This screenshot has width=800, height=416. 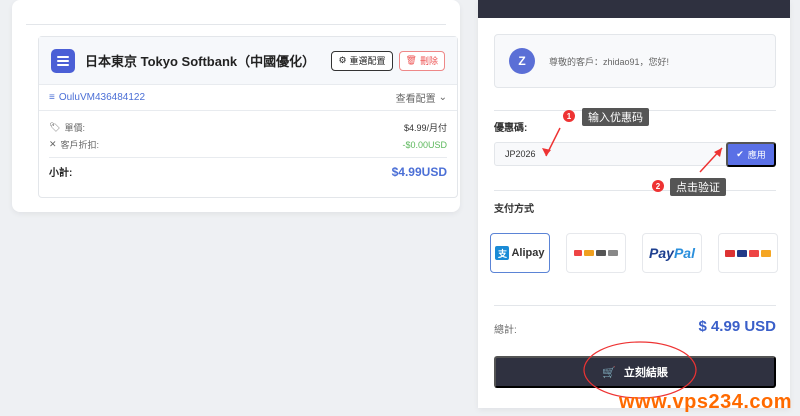 I want to click on discount-row: ✕ 客戶折扣: -$0.00USD, so click(x=248, y=144).